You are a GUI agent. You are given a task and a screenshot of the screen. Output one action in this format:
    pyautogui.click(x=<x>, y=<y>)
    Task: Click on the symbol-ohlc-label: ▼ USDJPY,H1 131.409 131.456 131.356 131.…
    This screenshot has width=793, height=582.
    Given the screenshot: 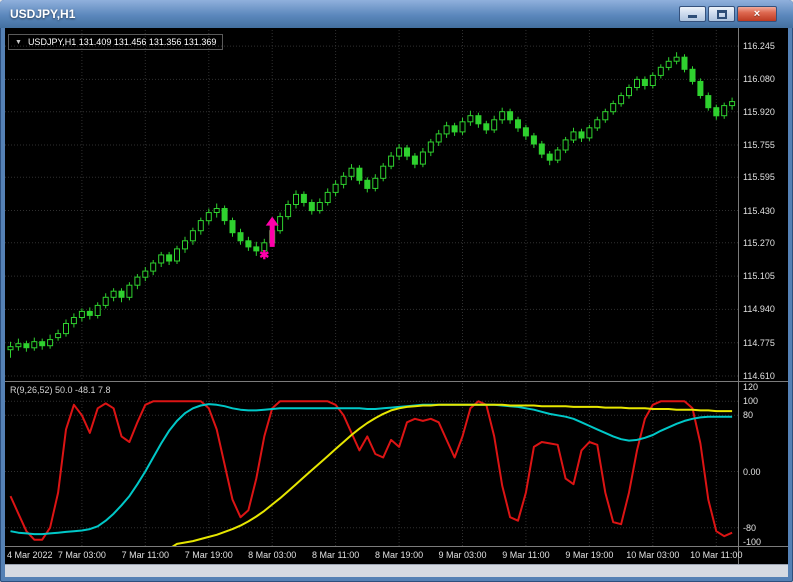 What is the action you would take?
    pyautogui.click(x=116, y=42)
    